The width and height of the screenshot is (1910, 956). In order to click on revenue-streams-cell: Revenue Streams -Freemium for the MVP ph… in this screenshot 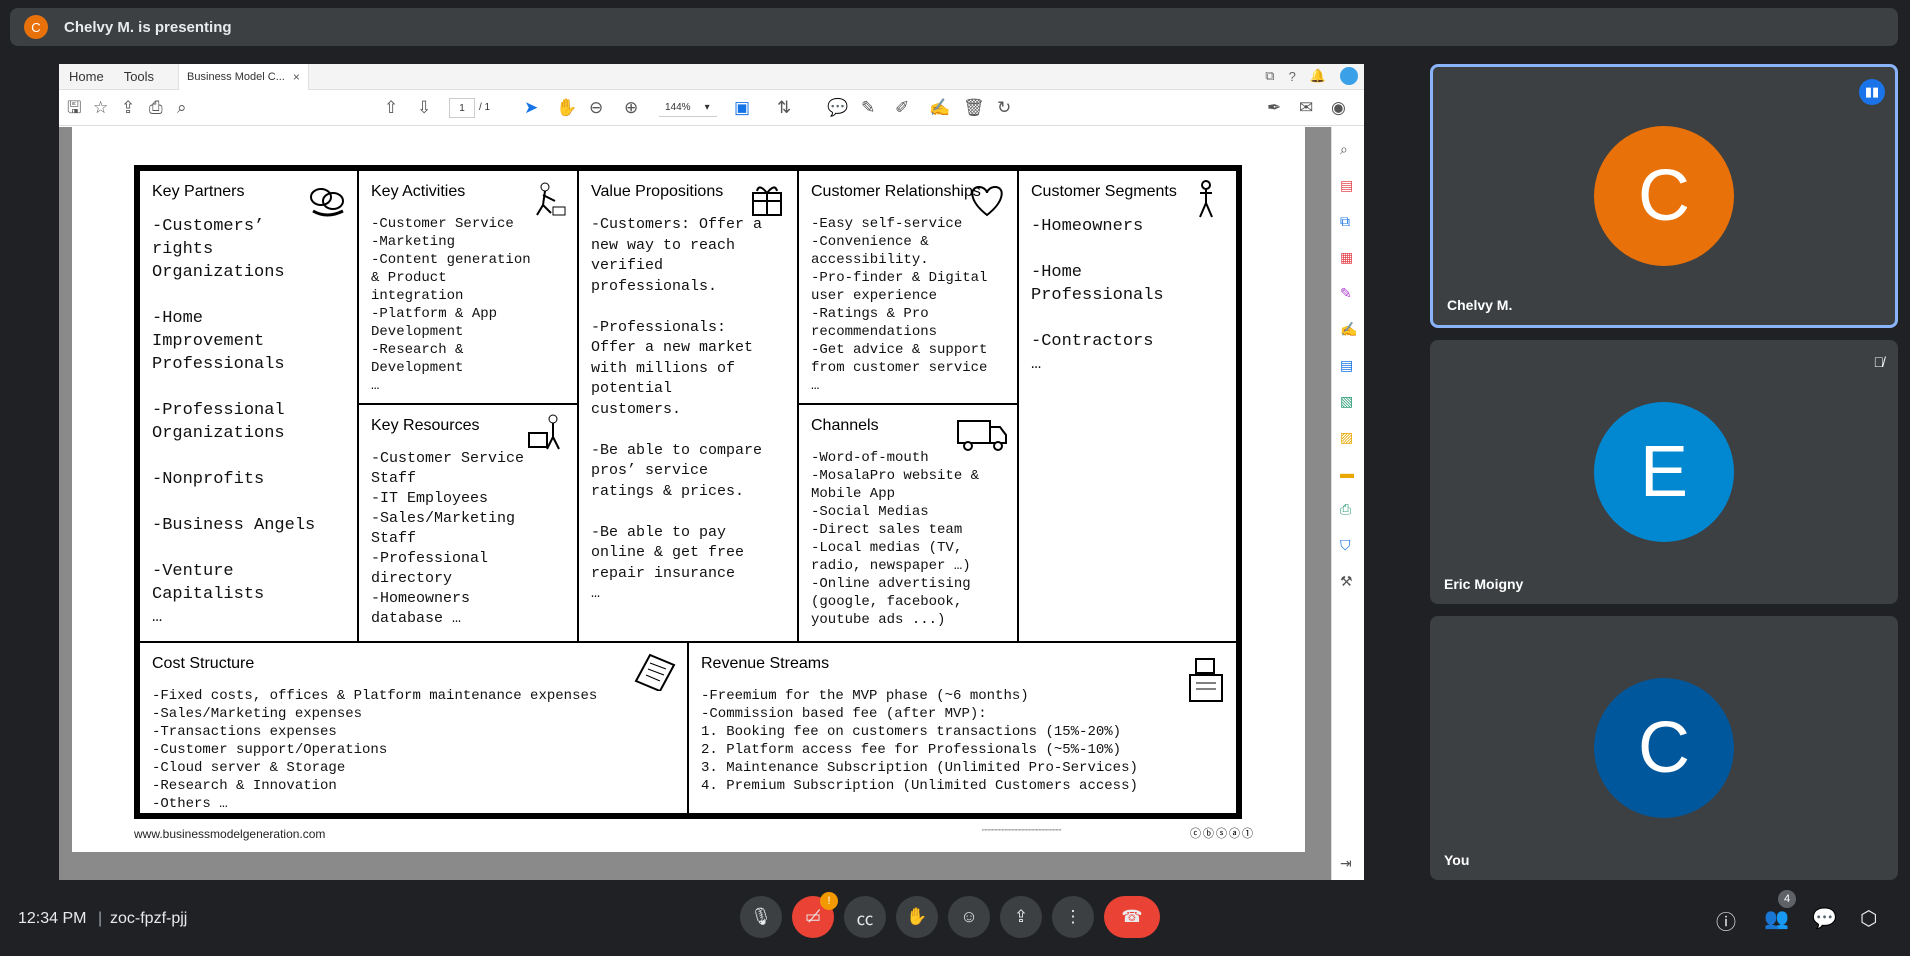, I will do `click(962, 728)`.